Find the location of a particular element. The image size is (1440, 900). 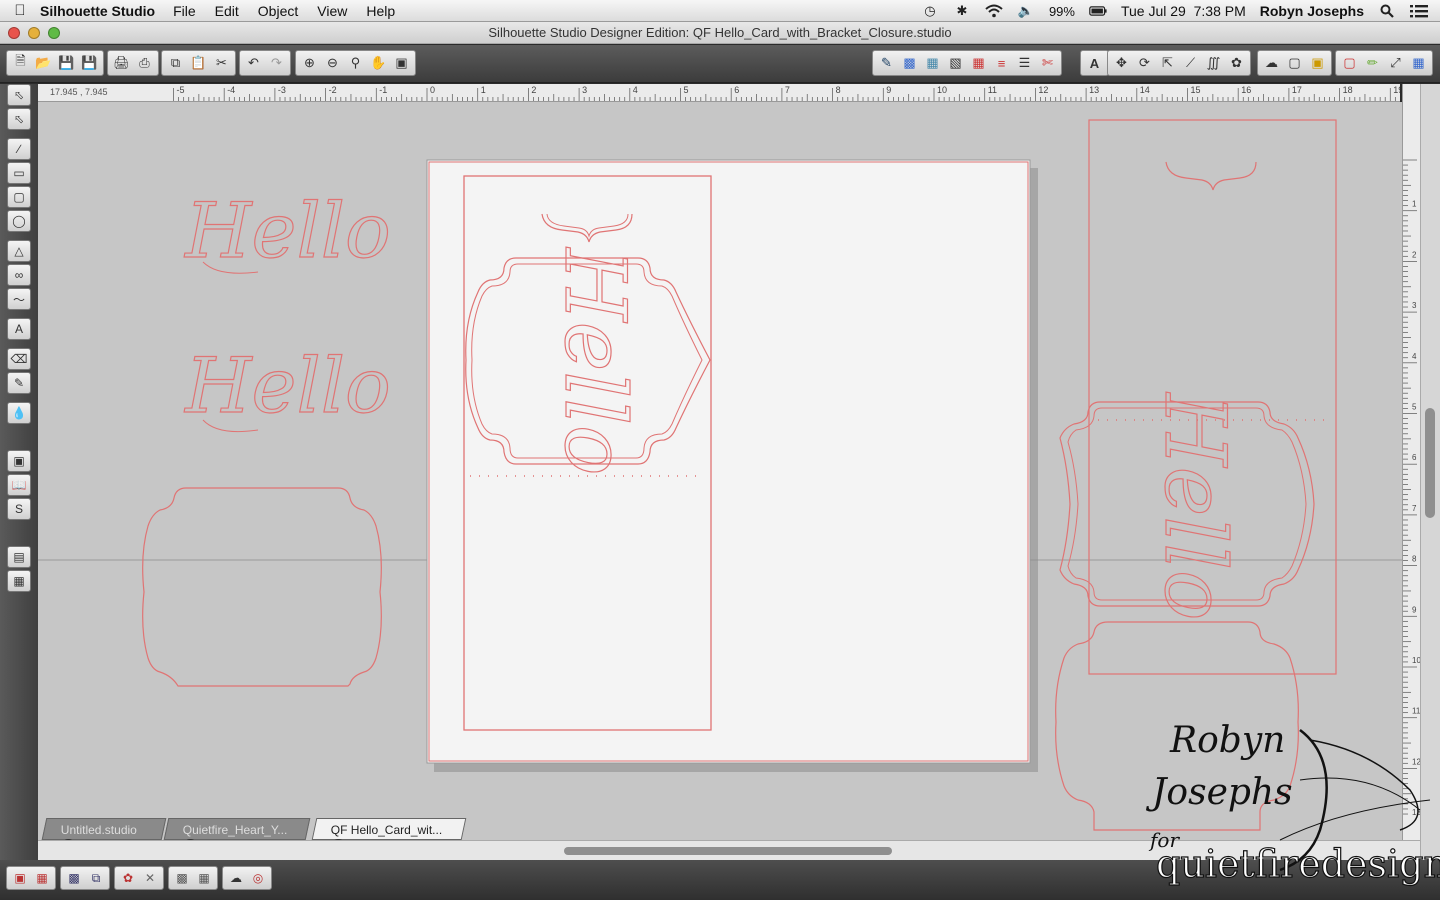

menu-help: Help is located at coordinates (380, 11).